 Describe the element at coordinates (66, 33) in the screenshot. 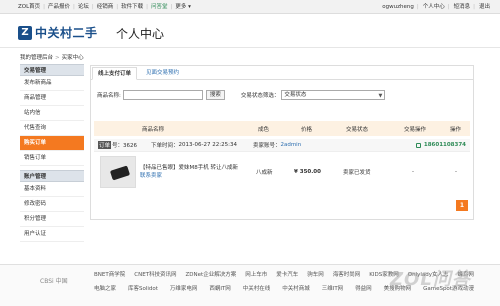

I see `logo-text: 中关村二手` at that location.